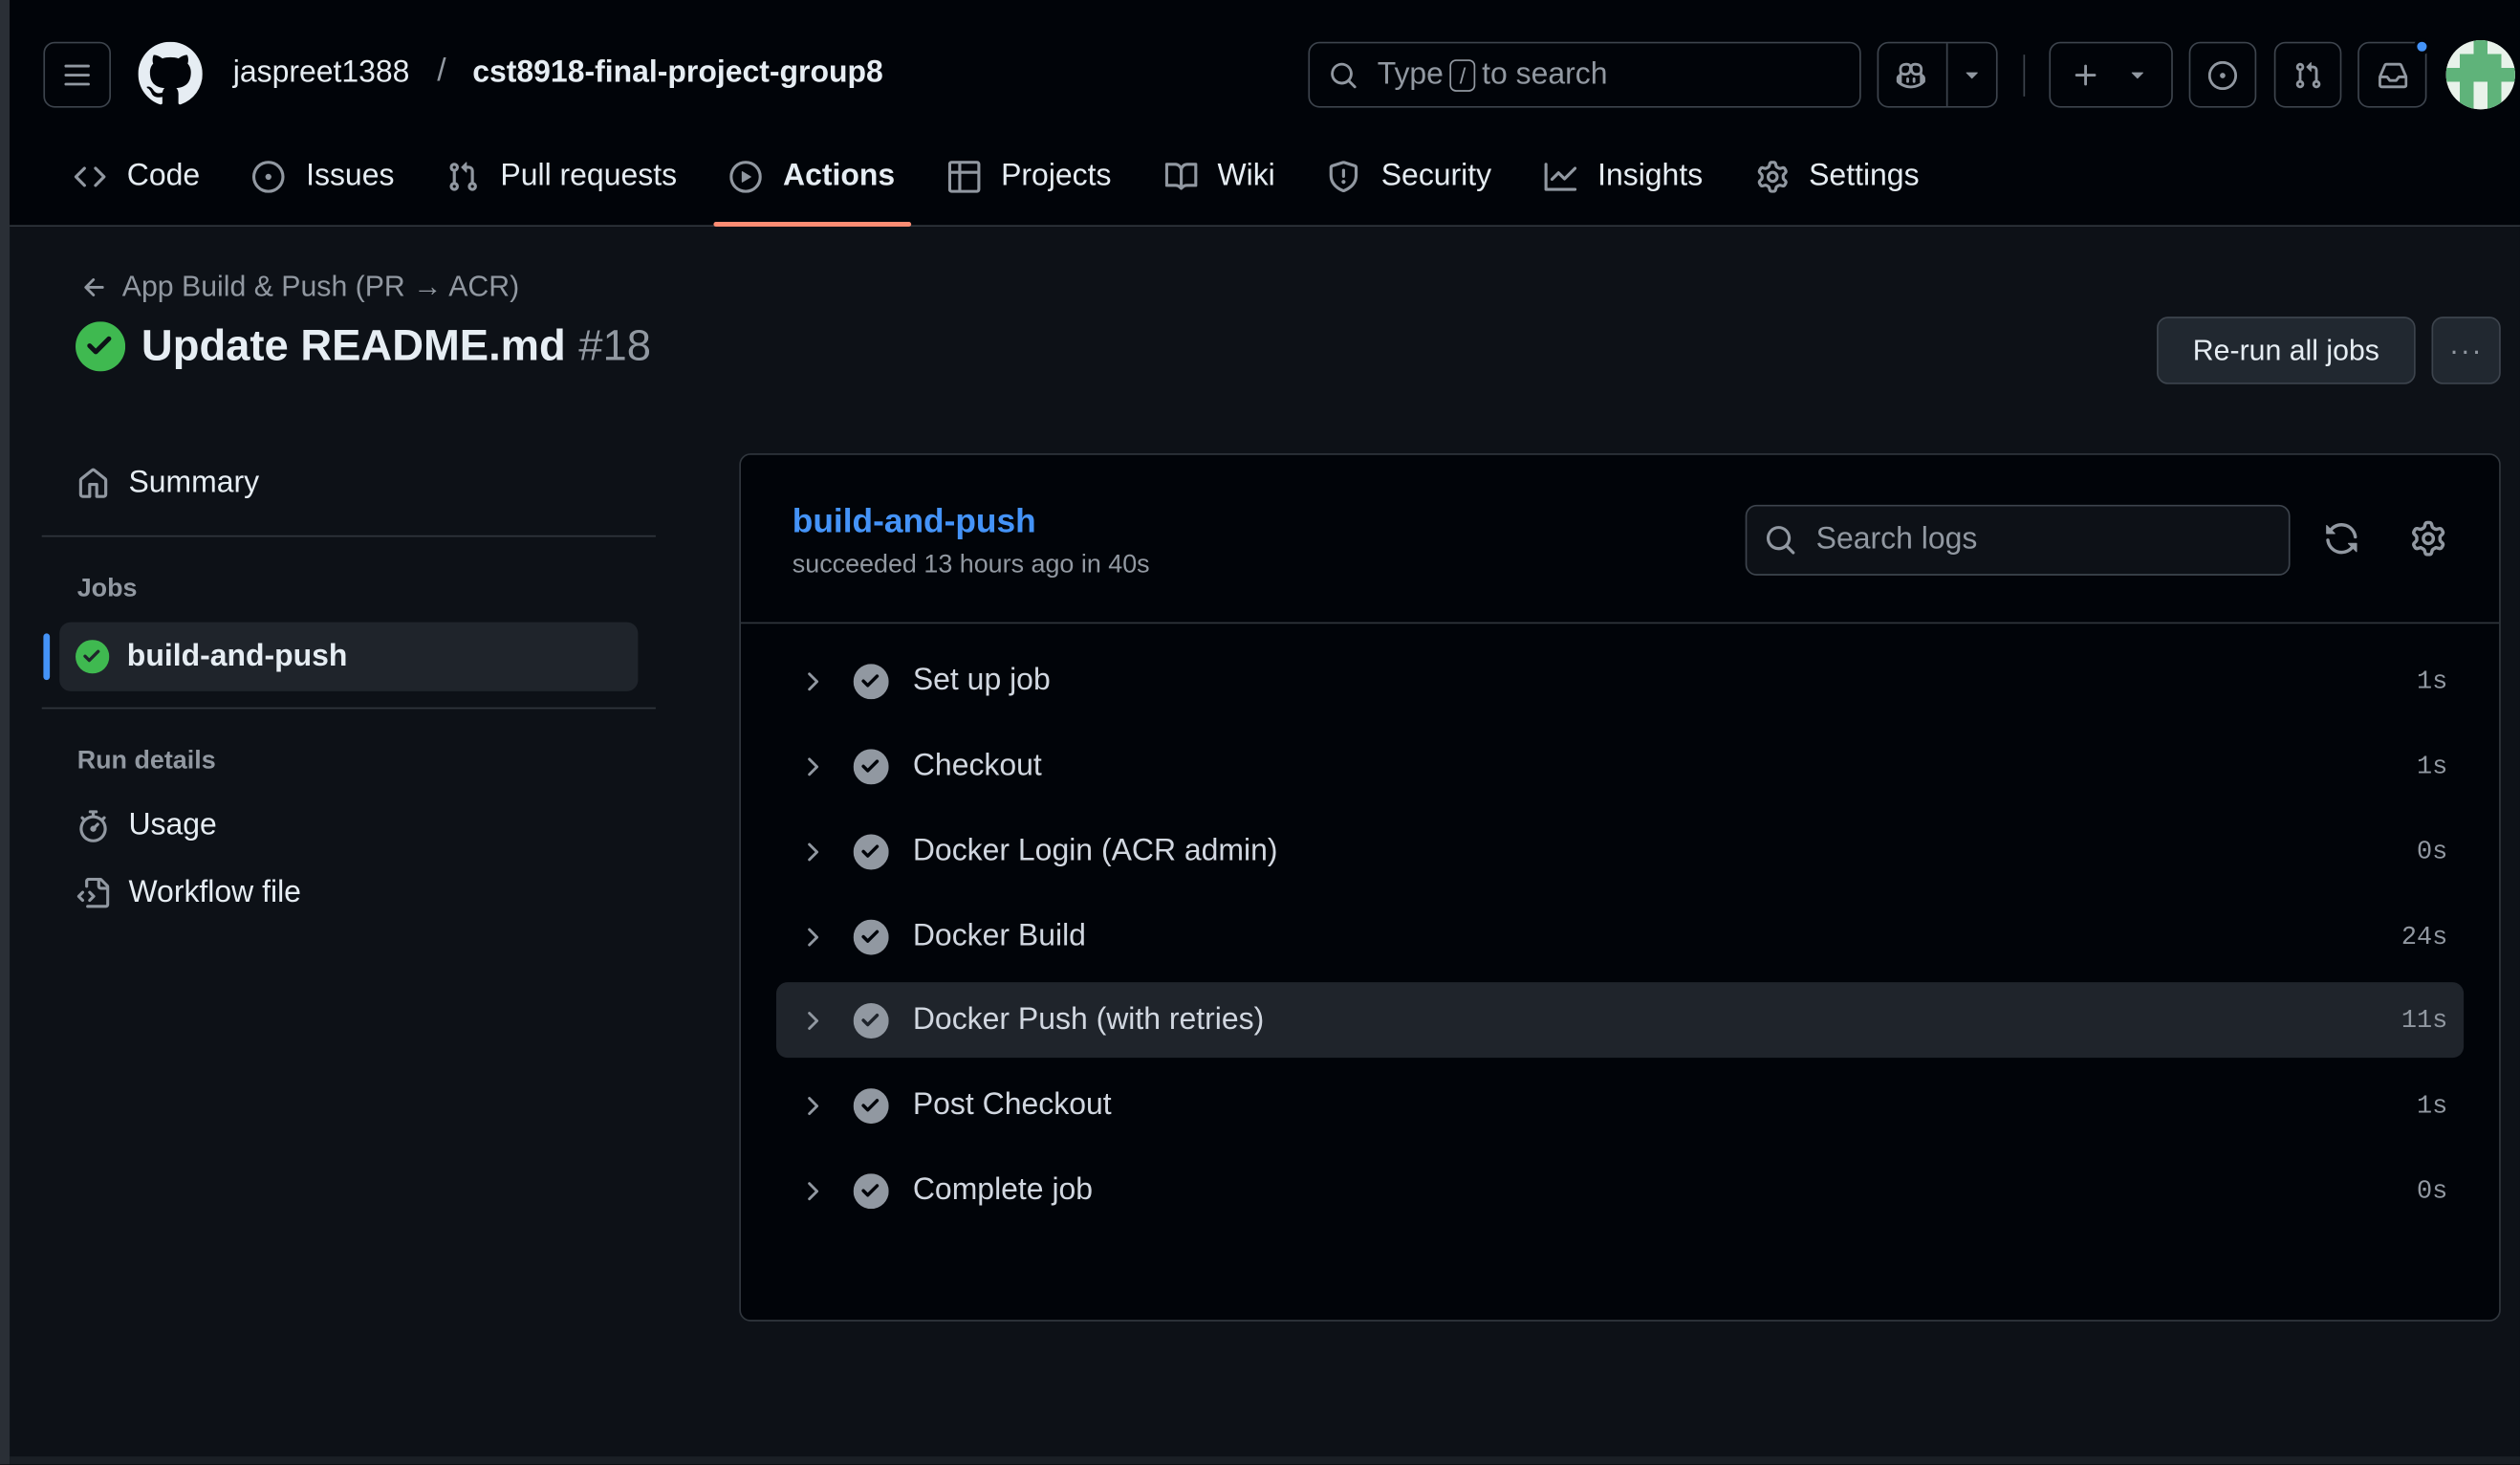 This screenshot has height=1465, width=2520. I want to click on global-search-input: Type / to search, so click(1584, 74).